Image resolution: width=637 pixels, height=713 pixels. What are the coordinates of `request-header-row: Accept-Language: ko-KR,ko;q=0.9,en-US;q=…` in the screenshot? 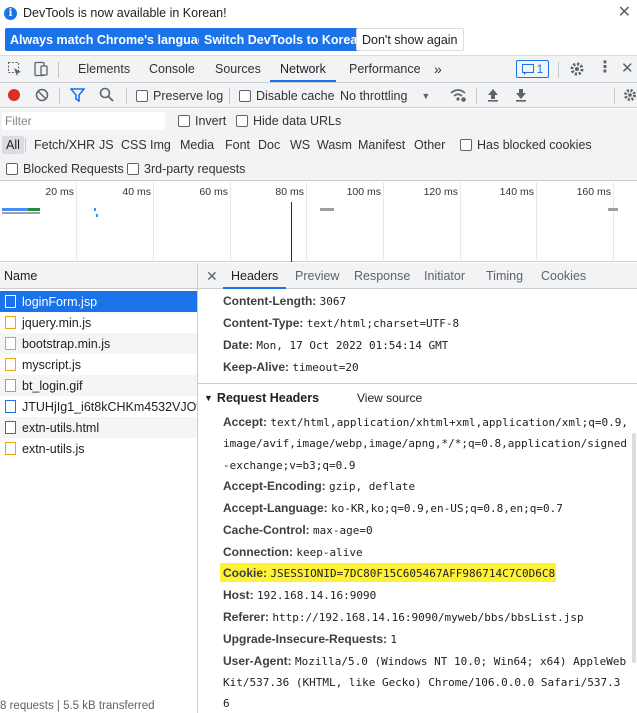 It's located at (393, 508).